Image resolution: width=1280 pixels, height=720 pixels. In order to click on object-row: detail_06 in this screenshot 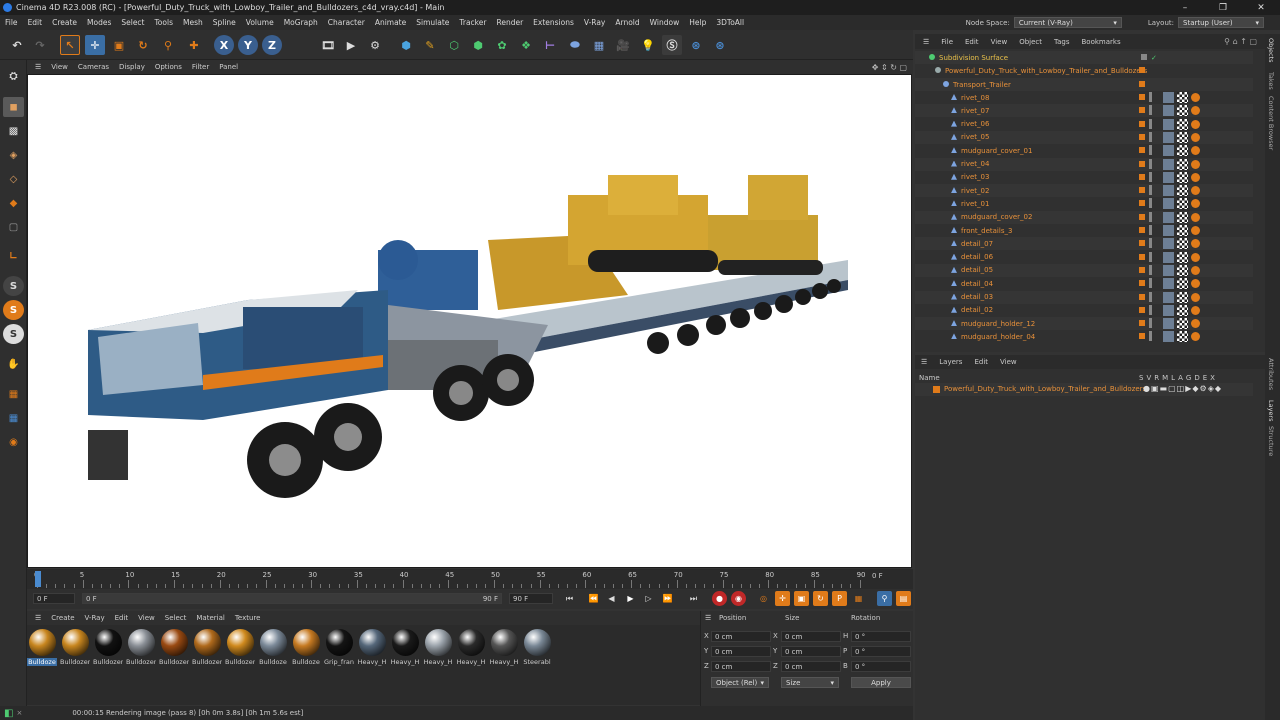, I will do `click(1084, 257)`.